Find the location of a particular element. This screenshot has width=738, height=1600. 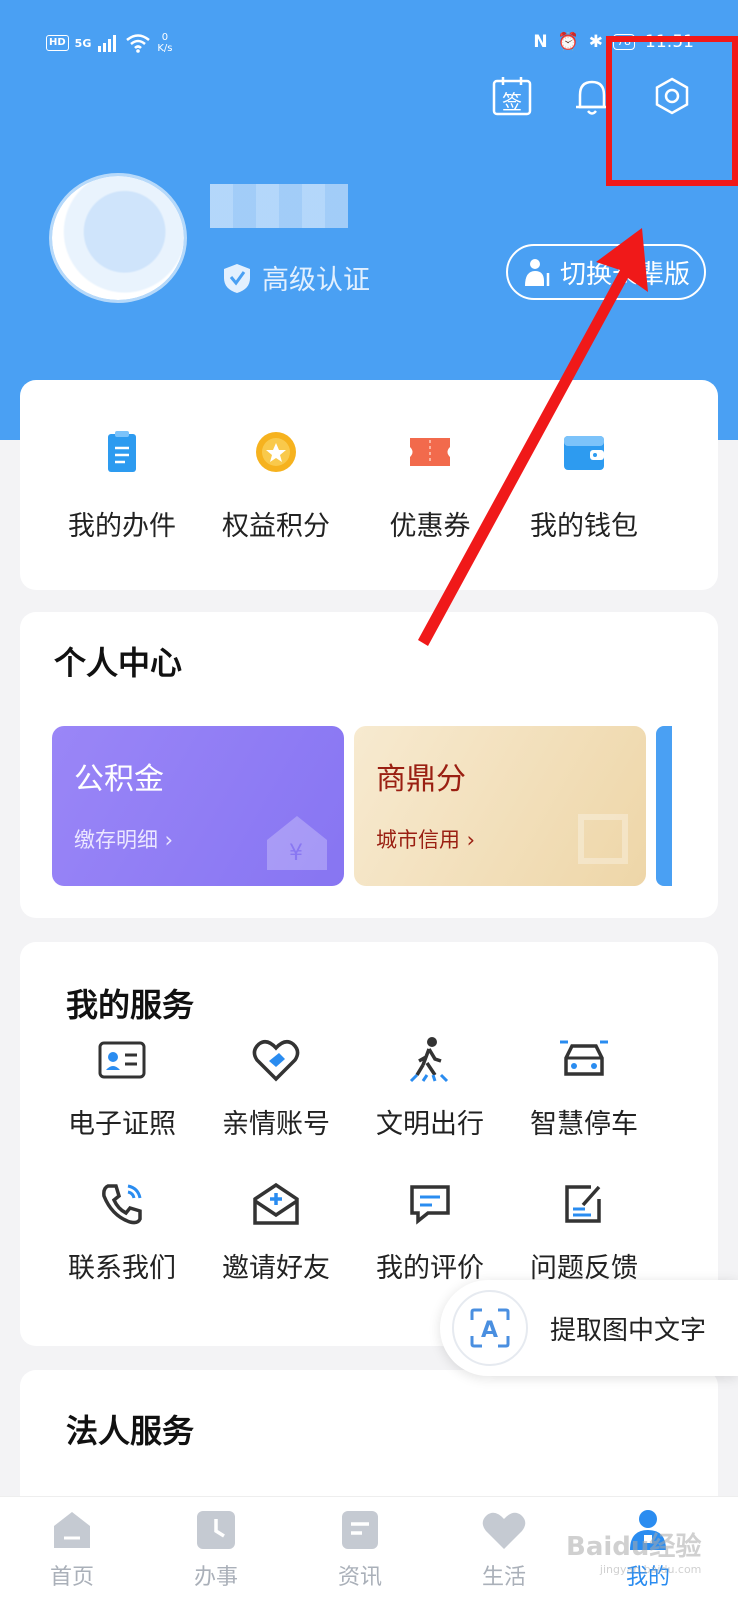

tab-news: 资讯 is located at coordinates (360, 1549).